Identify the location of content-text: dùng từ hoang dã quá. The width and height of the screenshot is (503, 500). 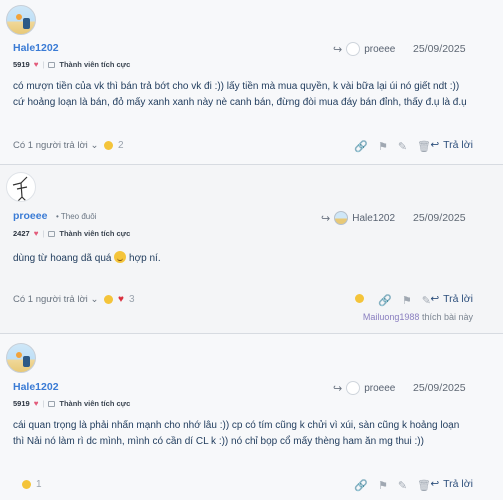
(62, 258).